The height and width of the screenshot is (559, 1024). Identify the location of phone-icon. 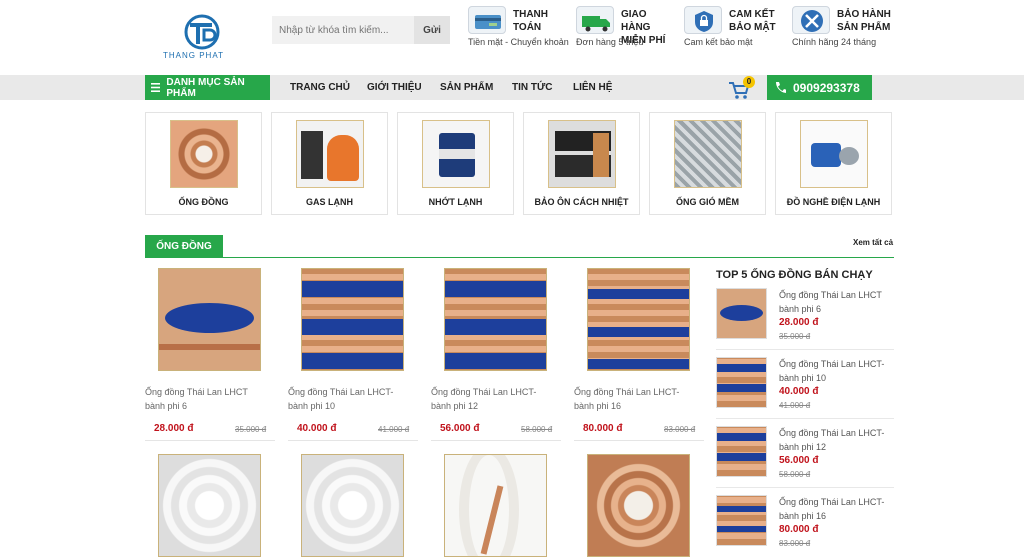
(781, 87).